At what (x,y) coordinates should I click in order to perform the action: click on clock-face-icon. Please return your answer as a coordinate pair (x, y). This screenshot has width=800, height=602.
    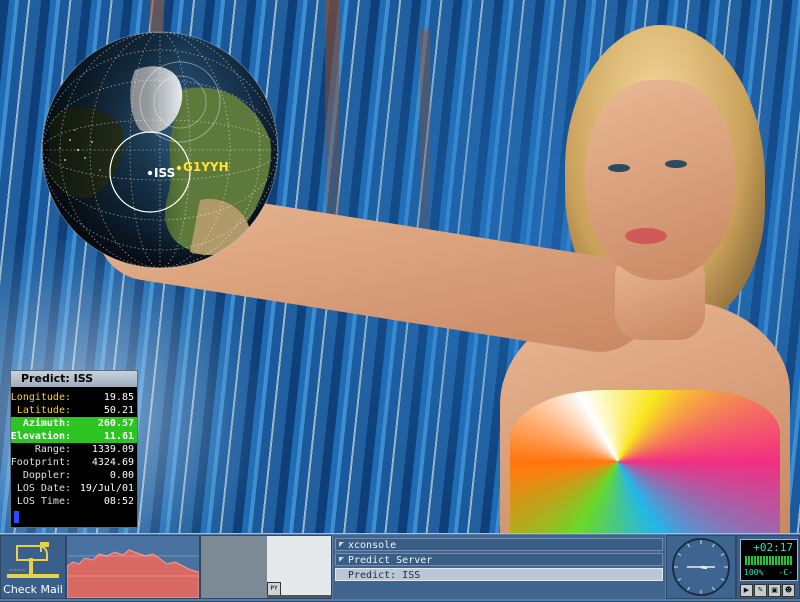
    Looking at the image, I should click on (701, 567).